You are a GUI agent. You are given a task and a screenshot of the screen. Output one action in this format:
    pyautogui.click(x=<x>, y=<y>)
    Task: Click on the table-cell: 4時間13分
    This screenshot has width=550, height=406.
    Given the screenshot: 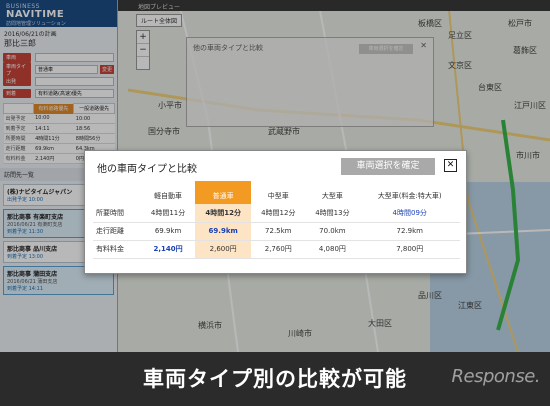 What is the action you would take?
    pyautogui.click(x=332, y=213)
    